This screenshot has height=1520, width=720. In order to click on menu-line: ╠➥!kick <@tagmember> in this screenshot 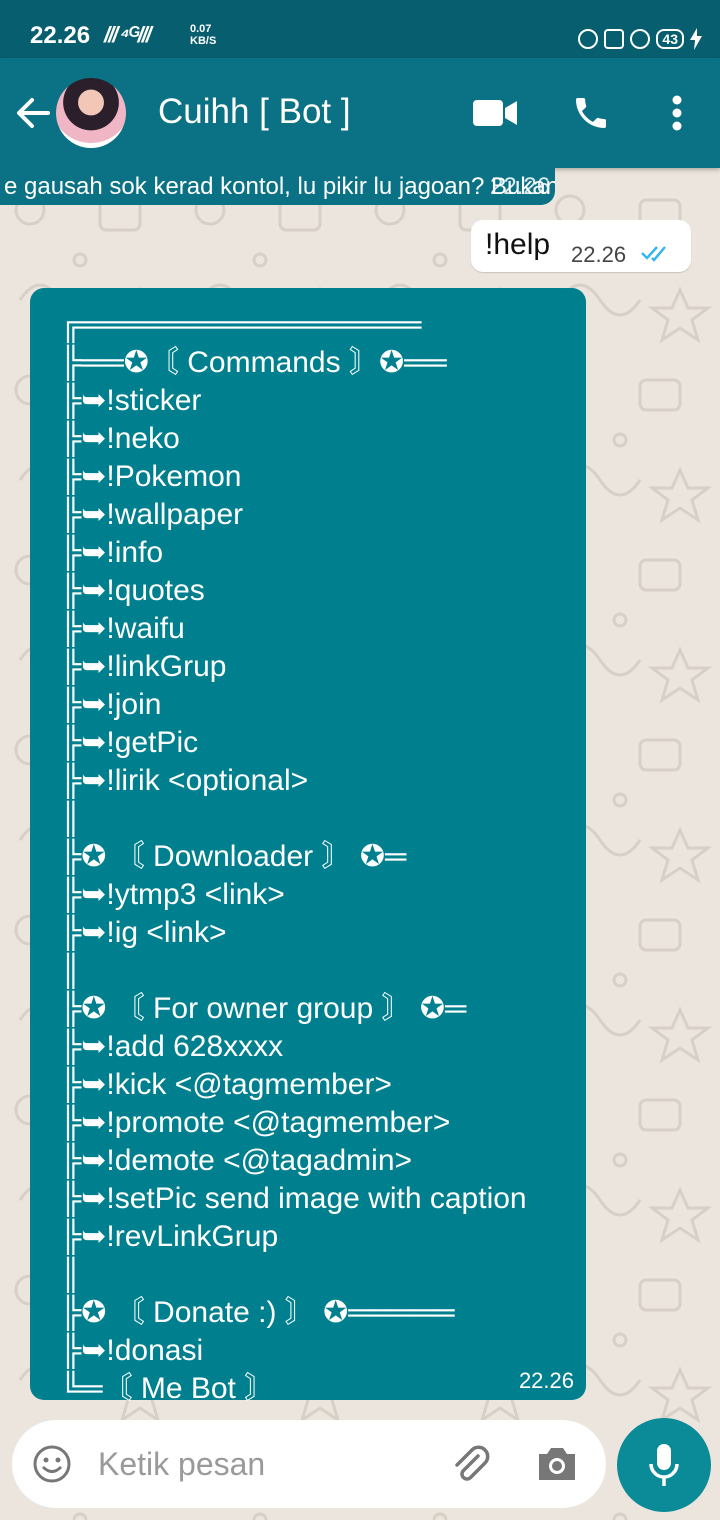, I will do `click(226, 1084)`.